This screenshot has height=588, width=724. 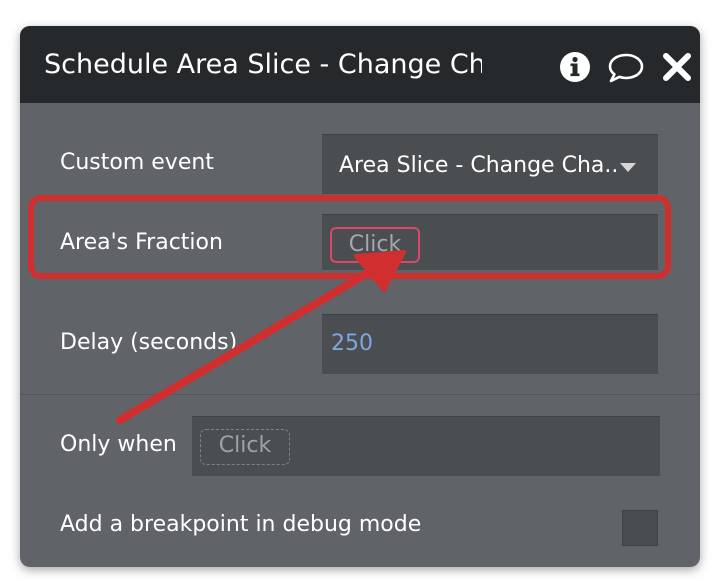 I want to click on areas-fraction-label: Area's Fraction, so click(x=141, y=242).